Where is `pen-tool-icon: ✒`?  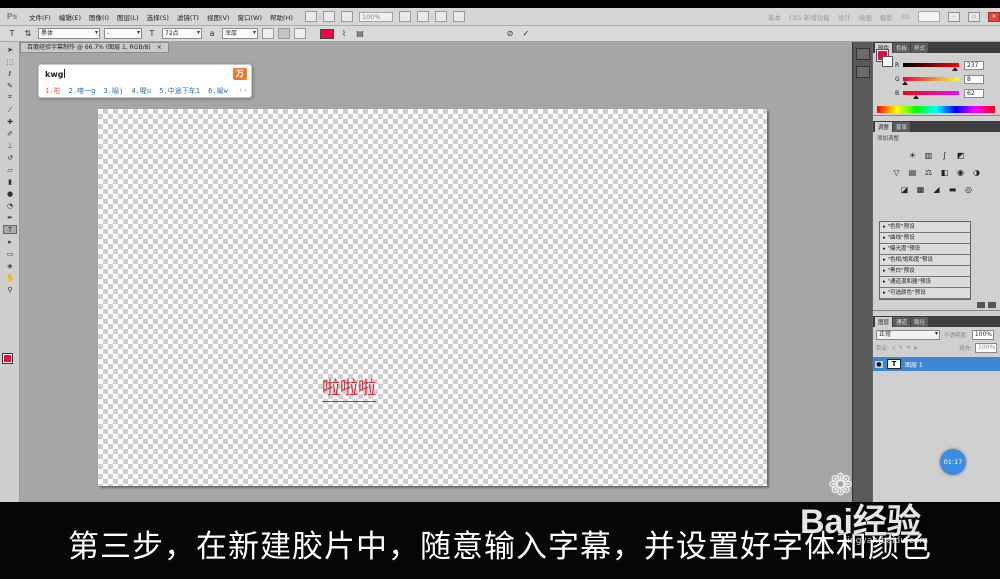
pen-tool-icon: ✒ is located at coordinates (10, 217).